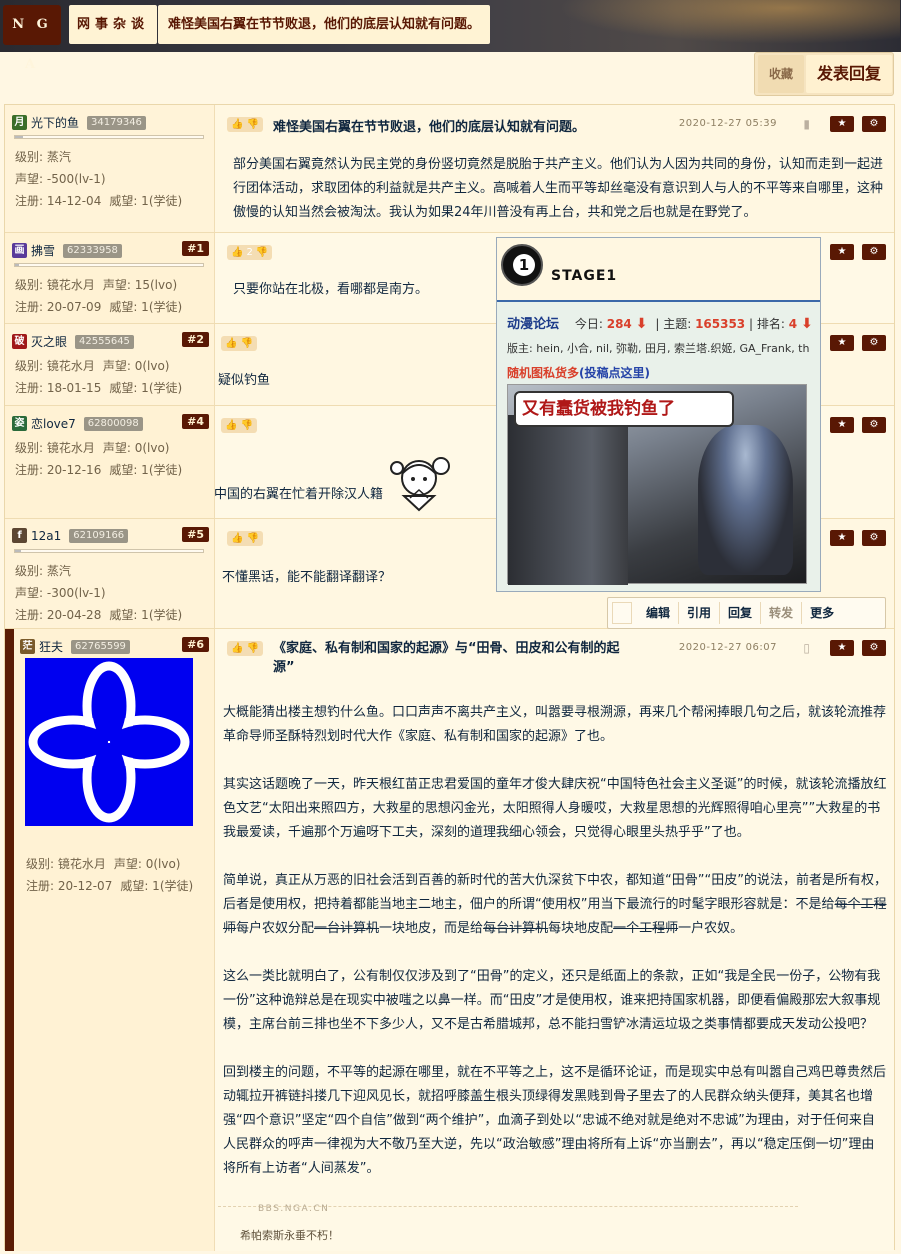 This screenshot has width=901, height=1254. I want to click on android-icon: ▮, so click(806, 124).